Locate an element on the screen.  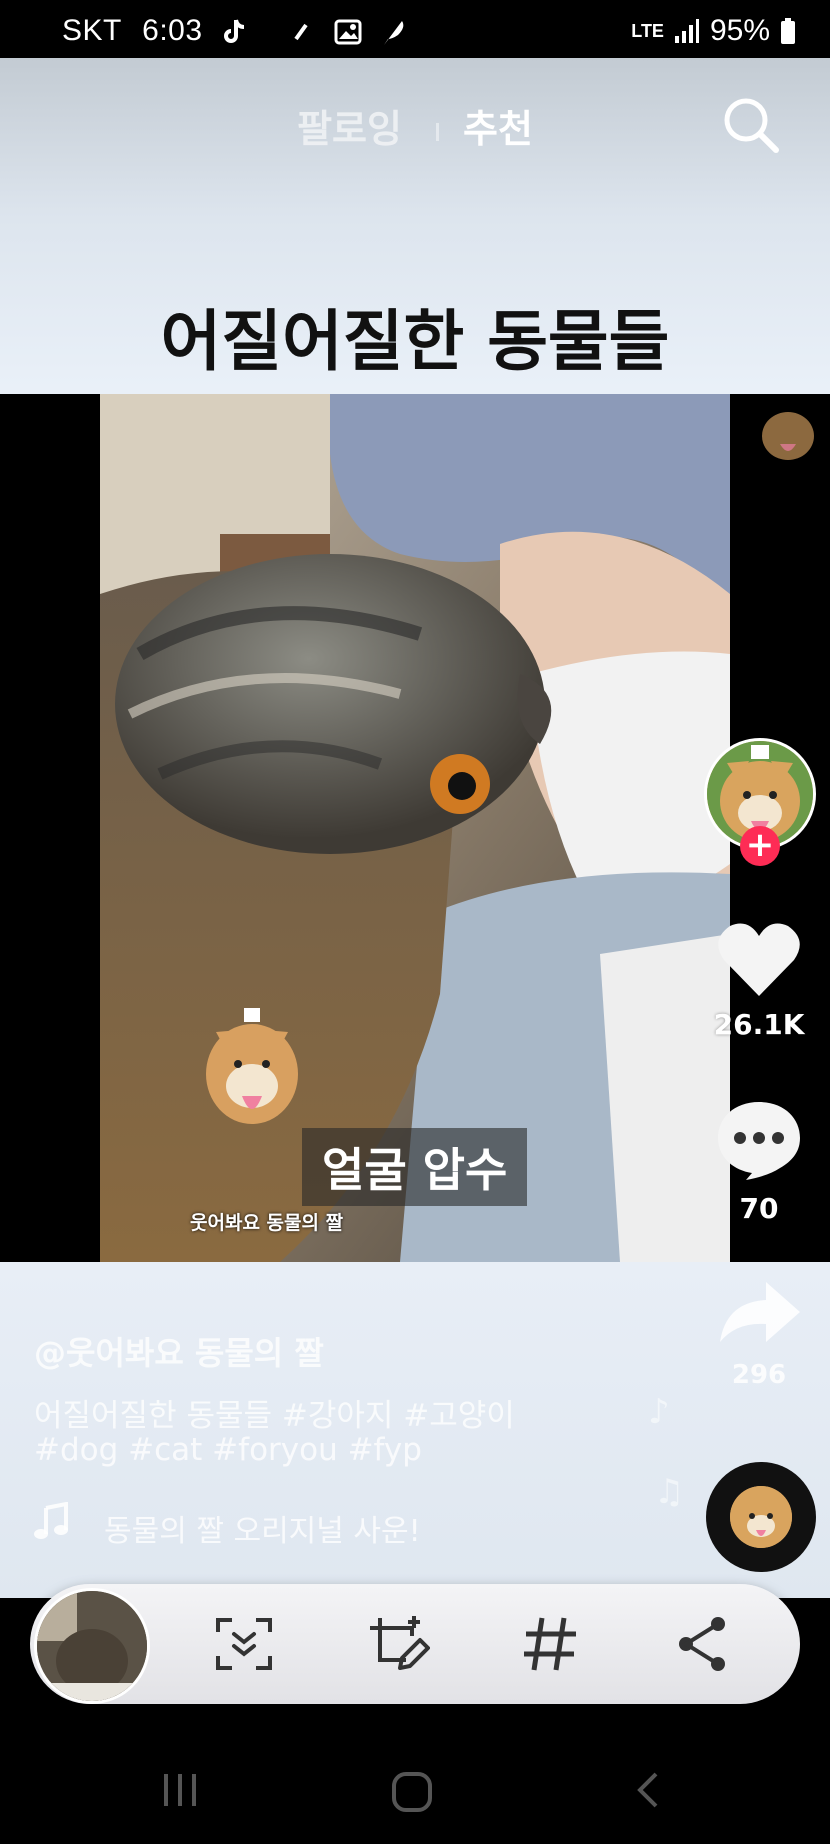
music-note-icon is located at coordinates (51, 1520).